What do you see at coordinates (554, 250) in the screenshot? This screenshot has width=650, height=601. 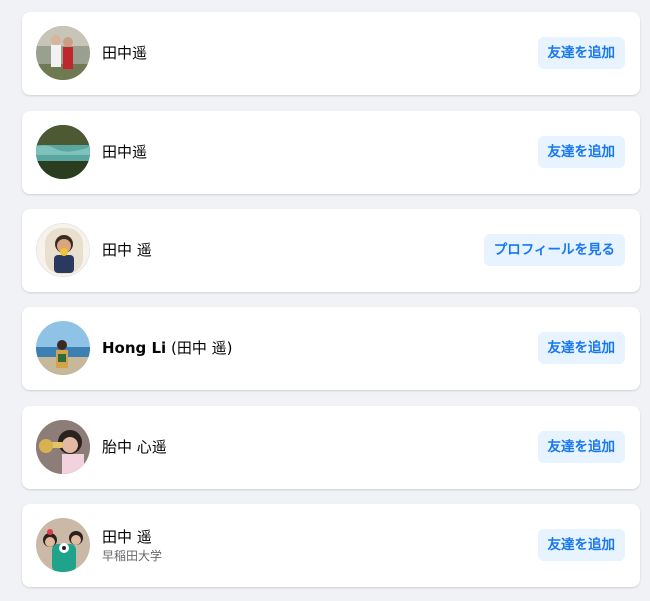 I see `view-profile-button: プロフィールを見る` at bounding box center [554, 250].